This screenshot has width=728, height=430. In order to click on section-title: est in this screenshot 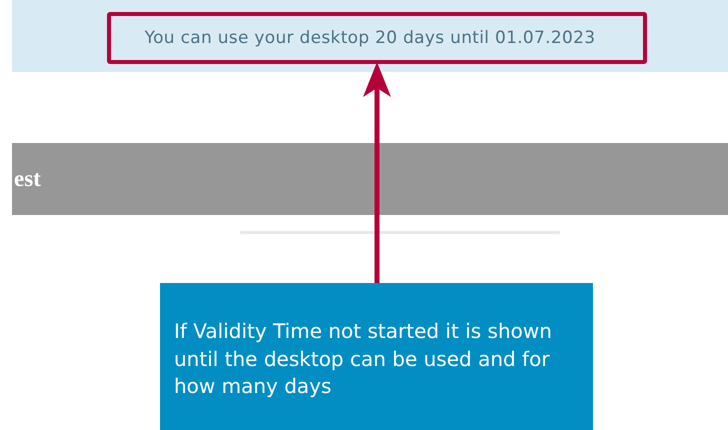, I will do `click(27, 179)`.